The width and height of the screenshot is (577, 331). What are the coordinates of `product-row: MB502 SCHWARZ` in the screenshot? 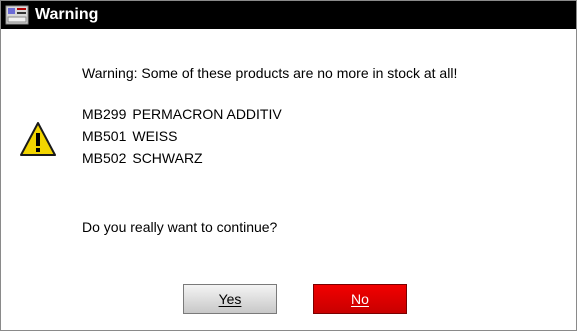 It's located at (142, 158).